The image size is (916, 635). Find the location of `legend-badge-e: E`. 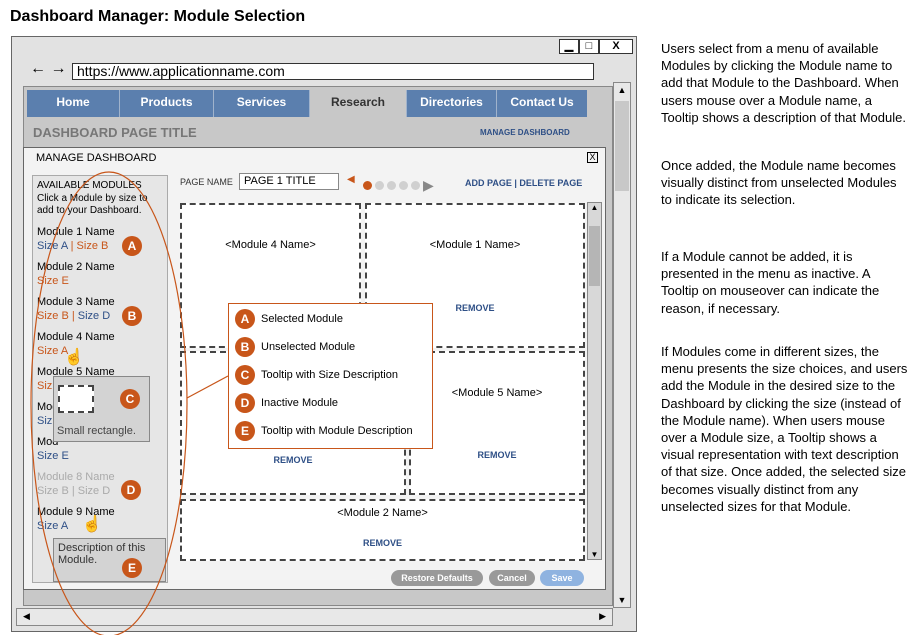

legend-badge-e: E is located at coordinates (245, 431).